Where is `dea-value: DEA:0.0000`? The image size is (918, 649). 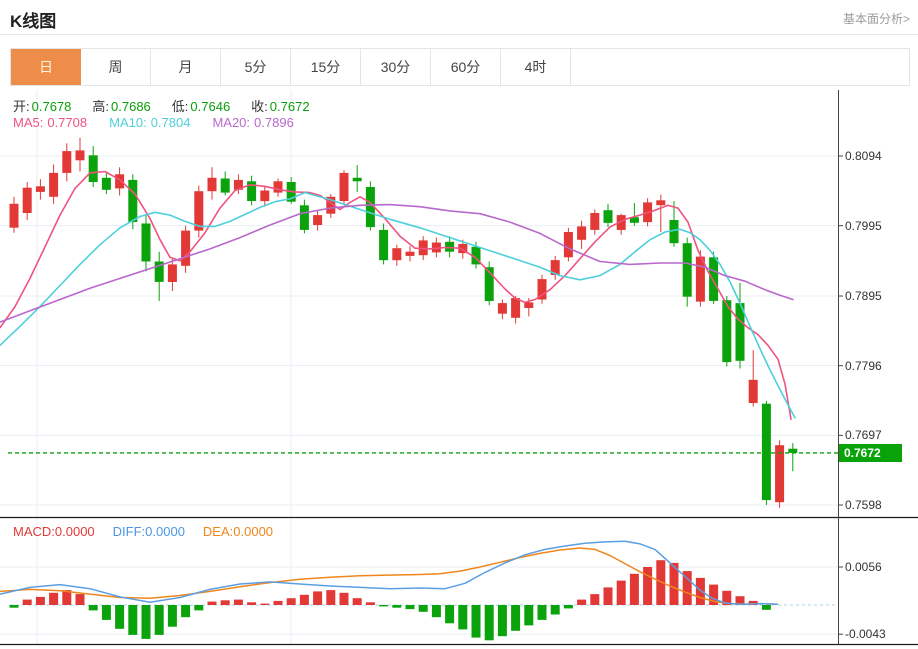 dea-value: DEA:0.0000 is located at coordinates (238, 531).